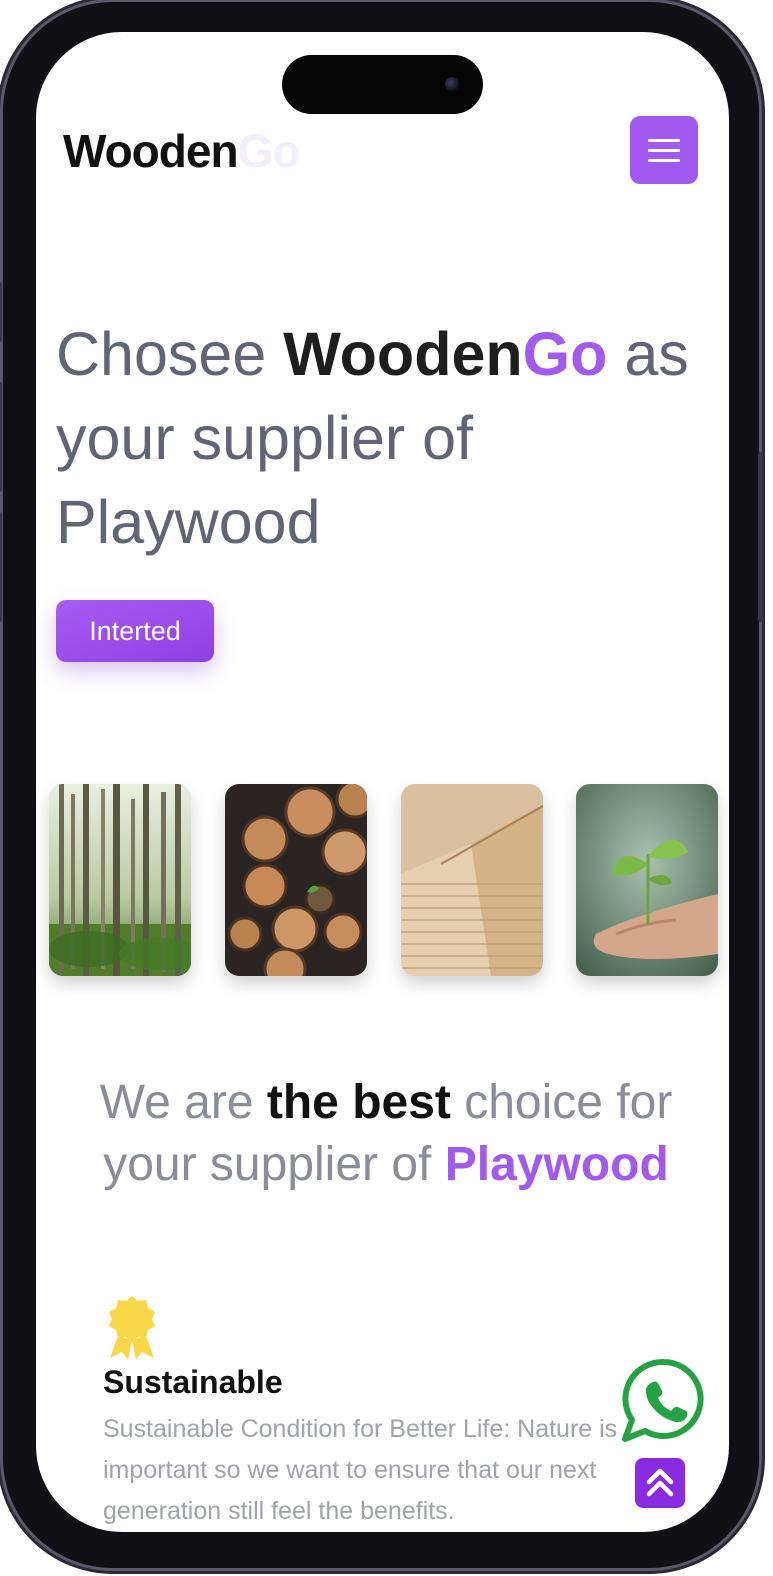 Image resolution: width=773 pixels, height=1576 pixels. I want to click on volume-up-button, so click(1, 437).